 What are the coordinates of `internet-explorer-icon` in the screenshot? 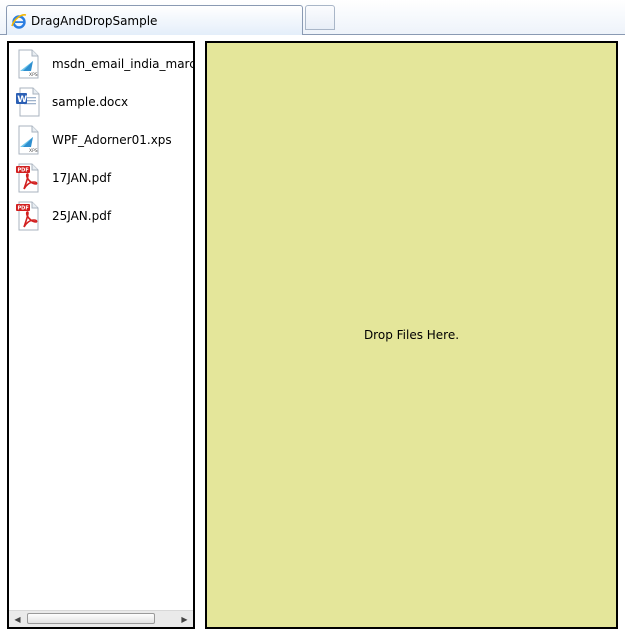 It's located at (19, 21).